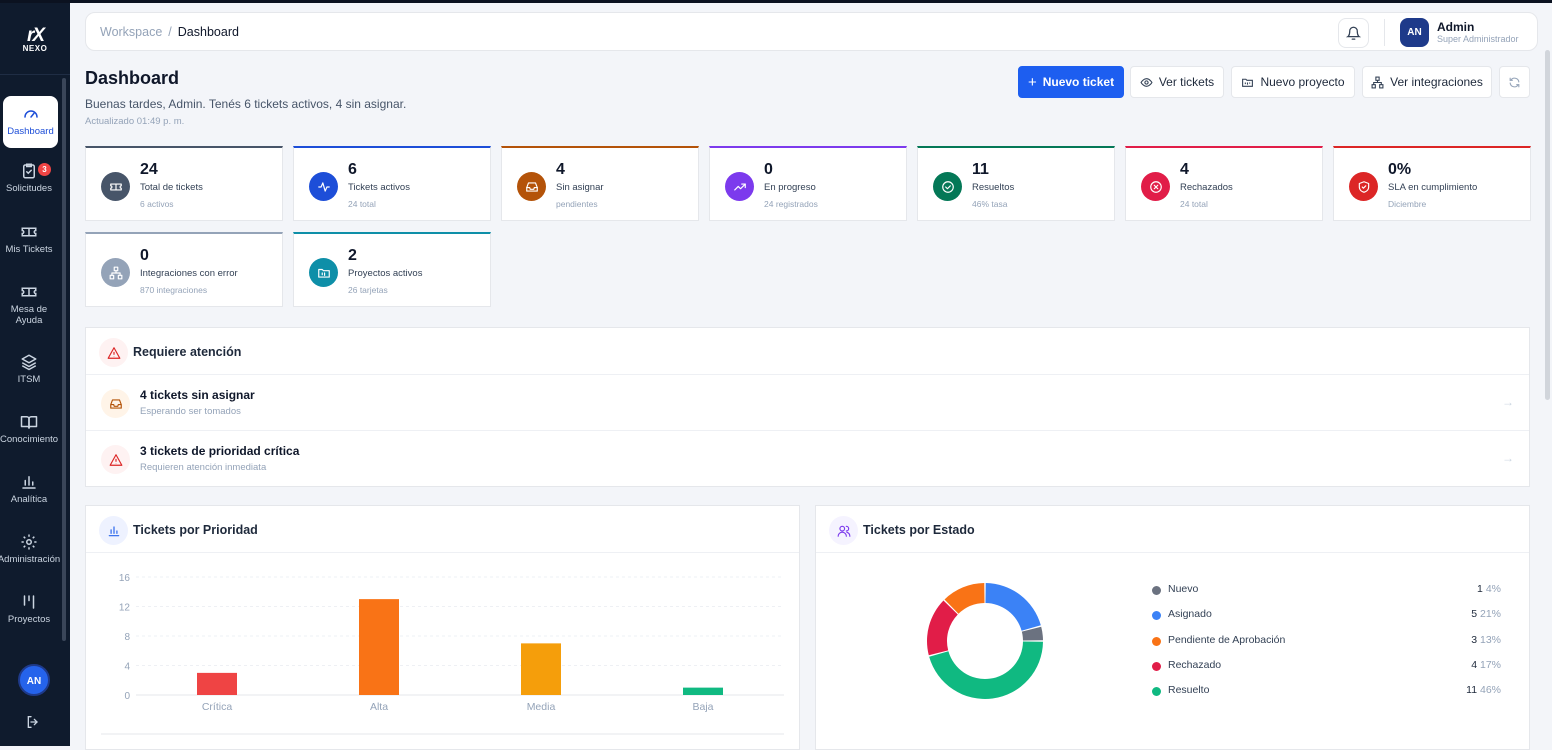 This screenshot has width=1552, height=750. Describe the element at coordinates (113, 530) in the screenshot. I see `bar-chart-icon` at that location.